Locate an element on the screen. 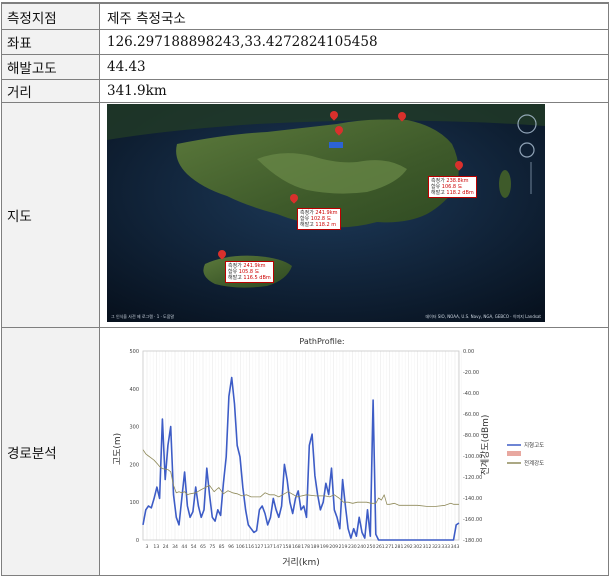  legend-label: 지형고도 is located at coordinates (534, 445).